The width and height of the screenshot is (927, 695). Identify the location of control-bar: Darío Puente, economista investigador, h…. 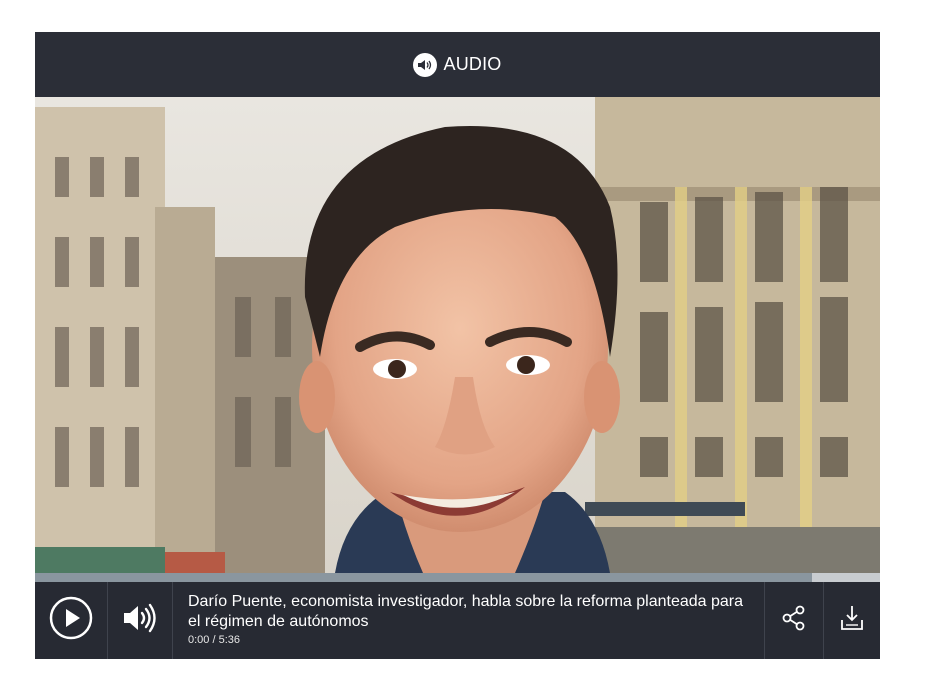
(457, 620).